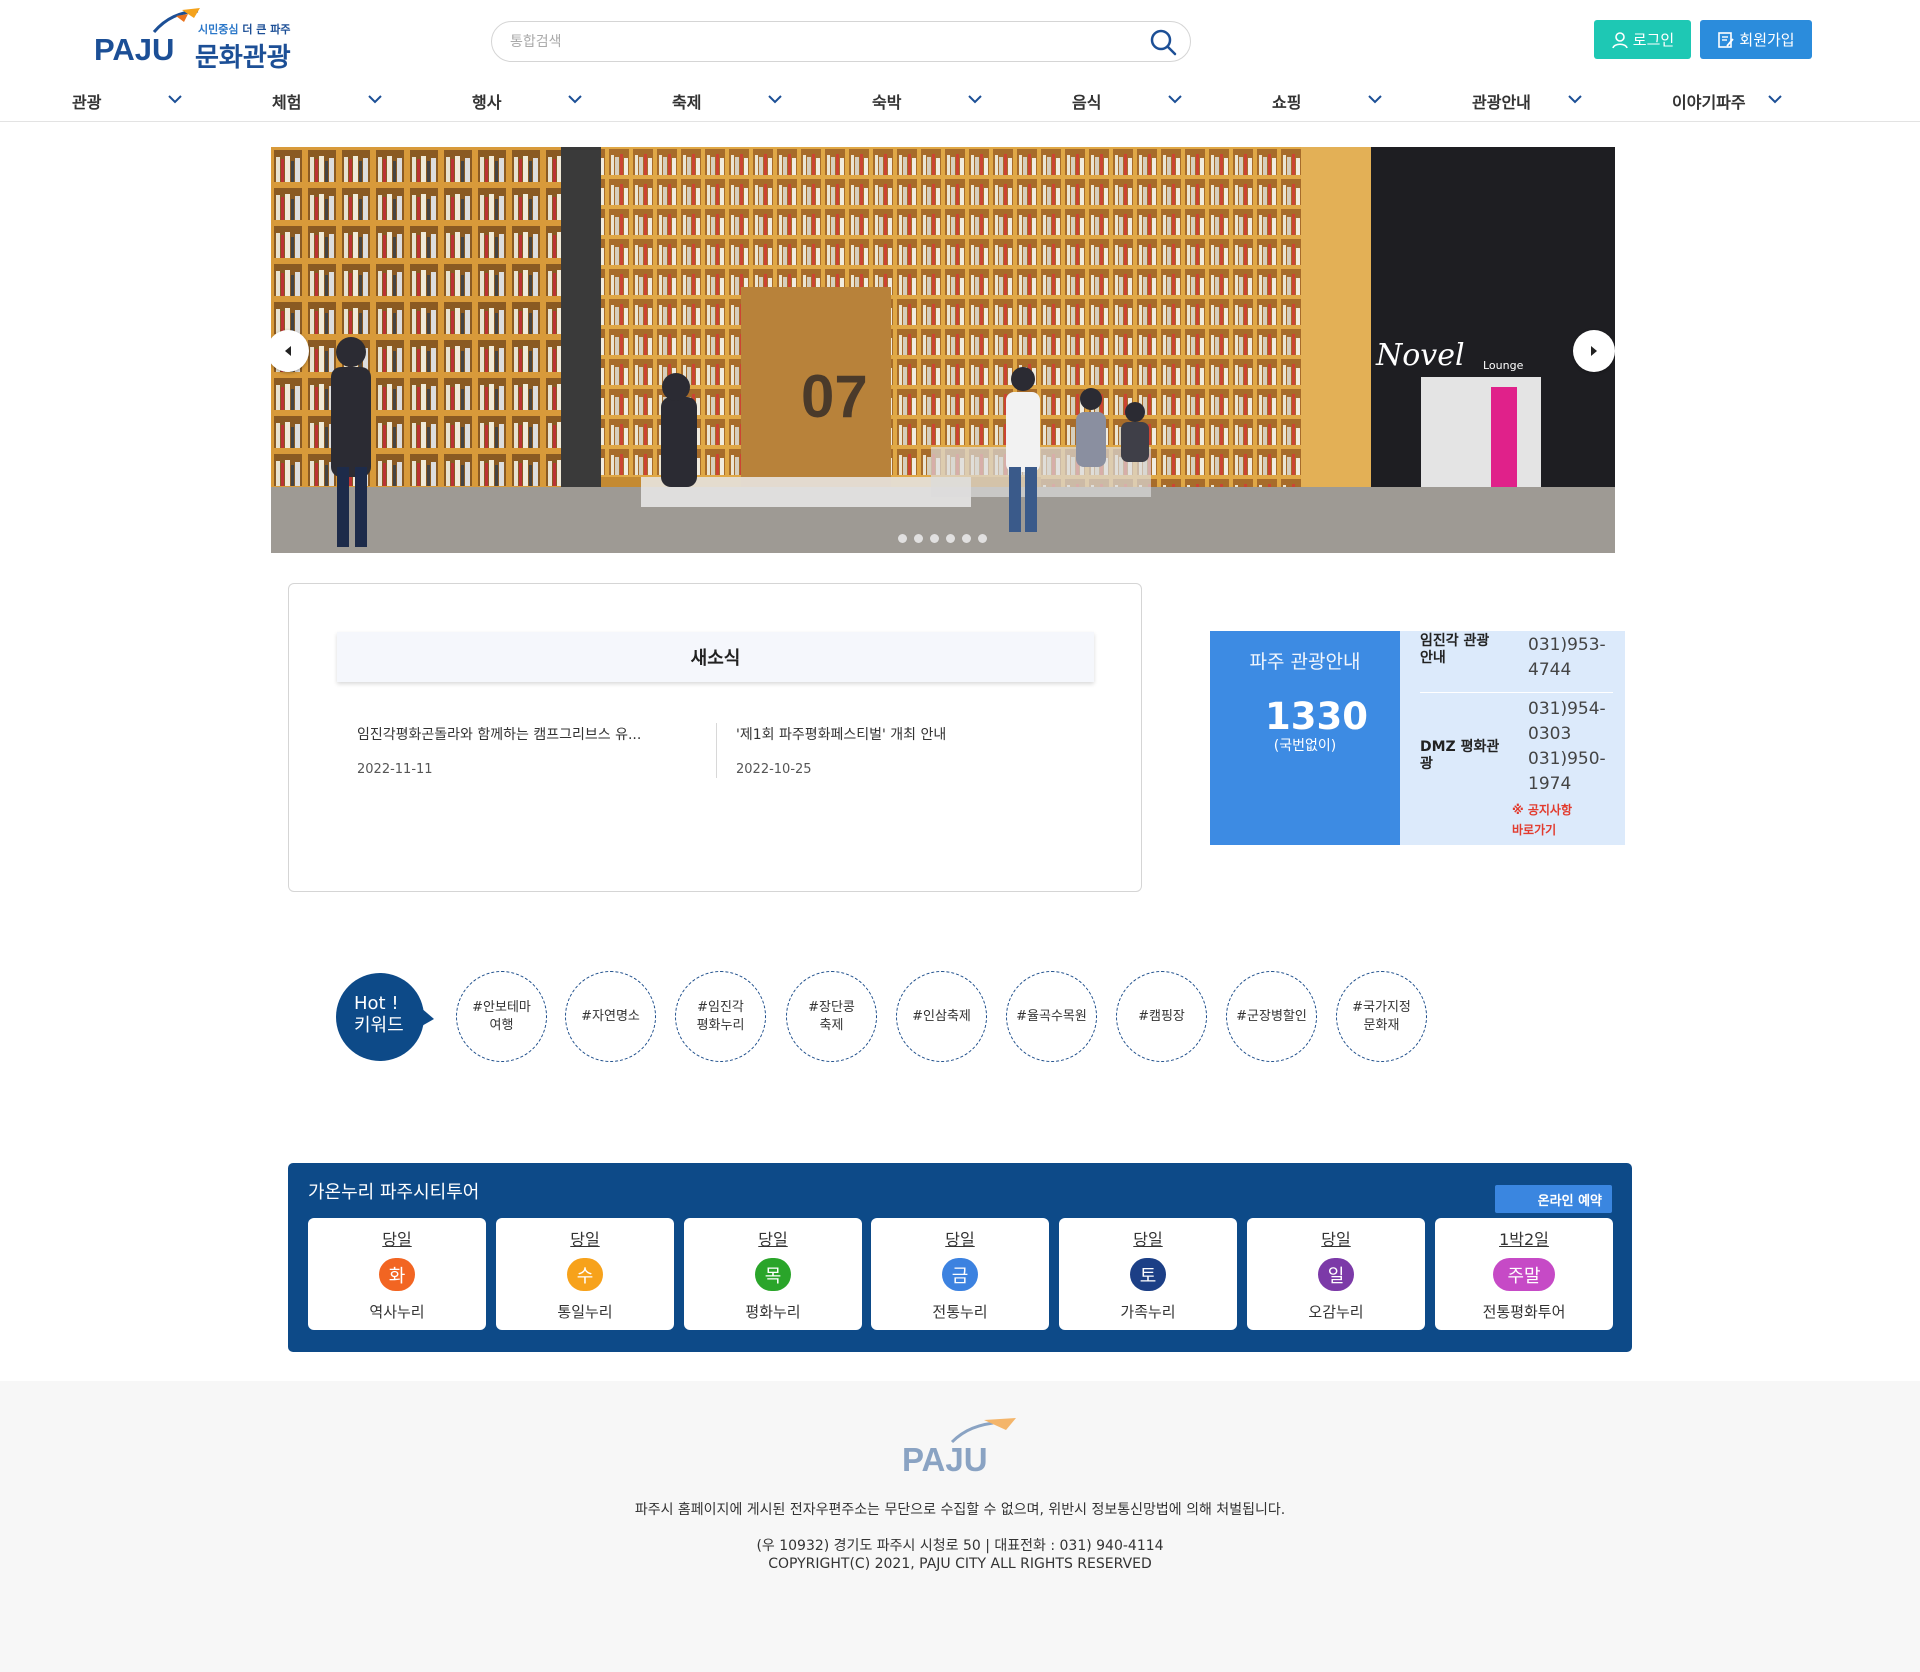 Image resolution: width=1920 pixels, height=1672 pixels. What do you see at coordinates (1726, 39) in the screenshot?
I see `edit-form-icon` at bounding box center [1726, 39].